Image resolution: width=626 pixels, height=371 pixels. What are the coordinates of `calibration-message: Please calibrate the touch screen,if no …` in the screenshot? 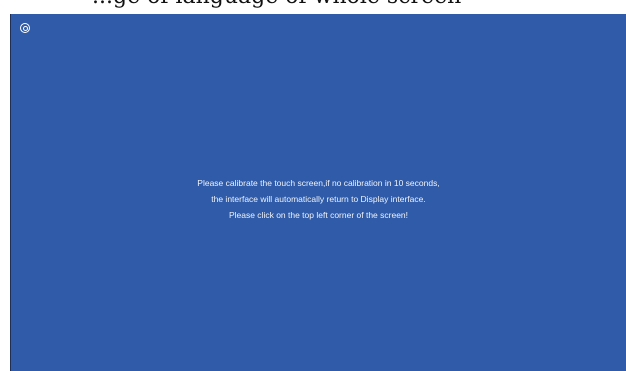 It's located at (318, 199).